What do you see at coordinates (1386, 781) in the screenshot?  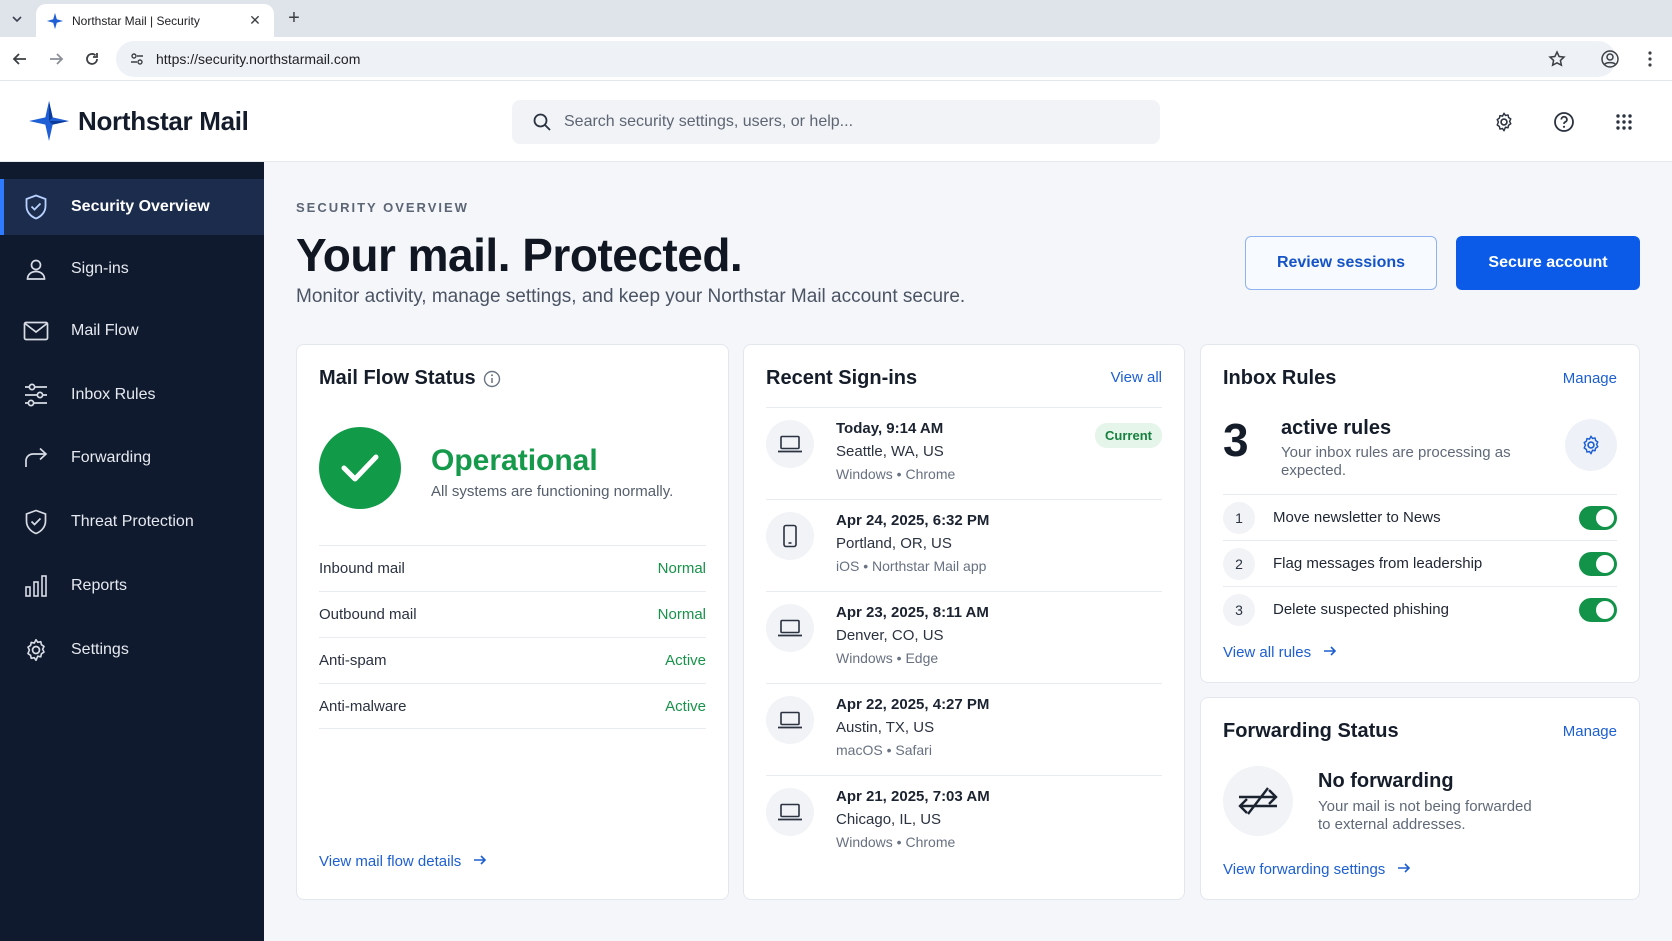 I see `forwarding-status: No forwarding` at bounding box center [1386, 781].